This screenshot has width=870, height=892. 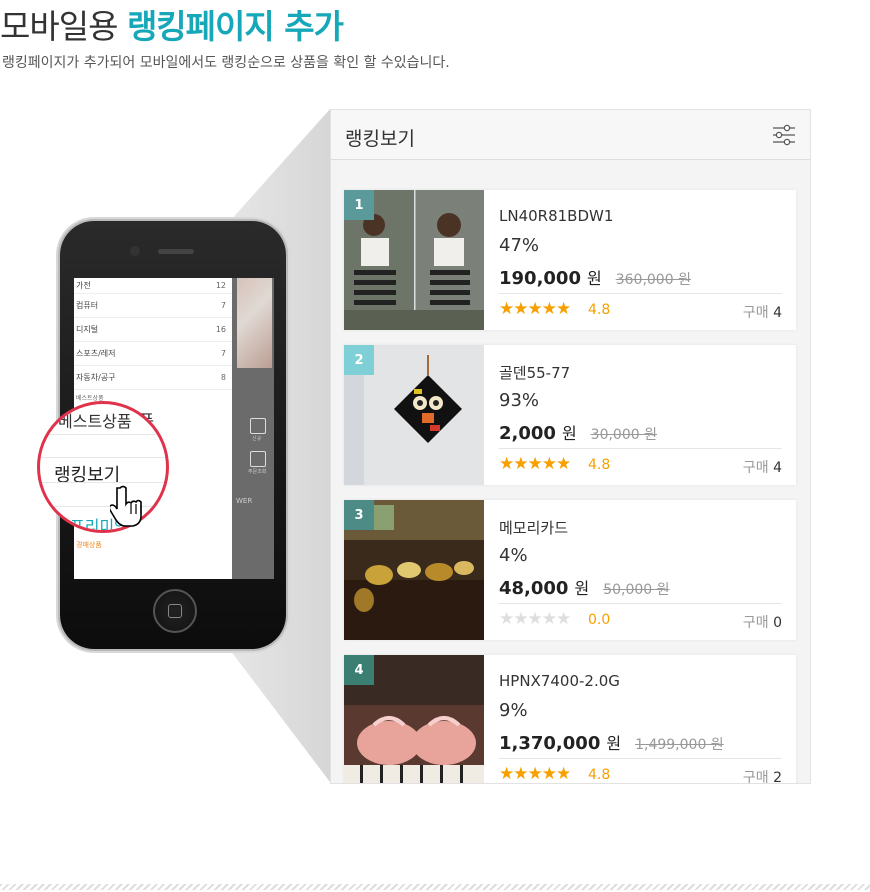 What do you see at coordinates (153, 354) in the screenshot?
I see `menu-row: 스포츠/레저 7` at bounding box center [153, 354].